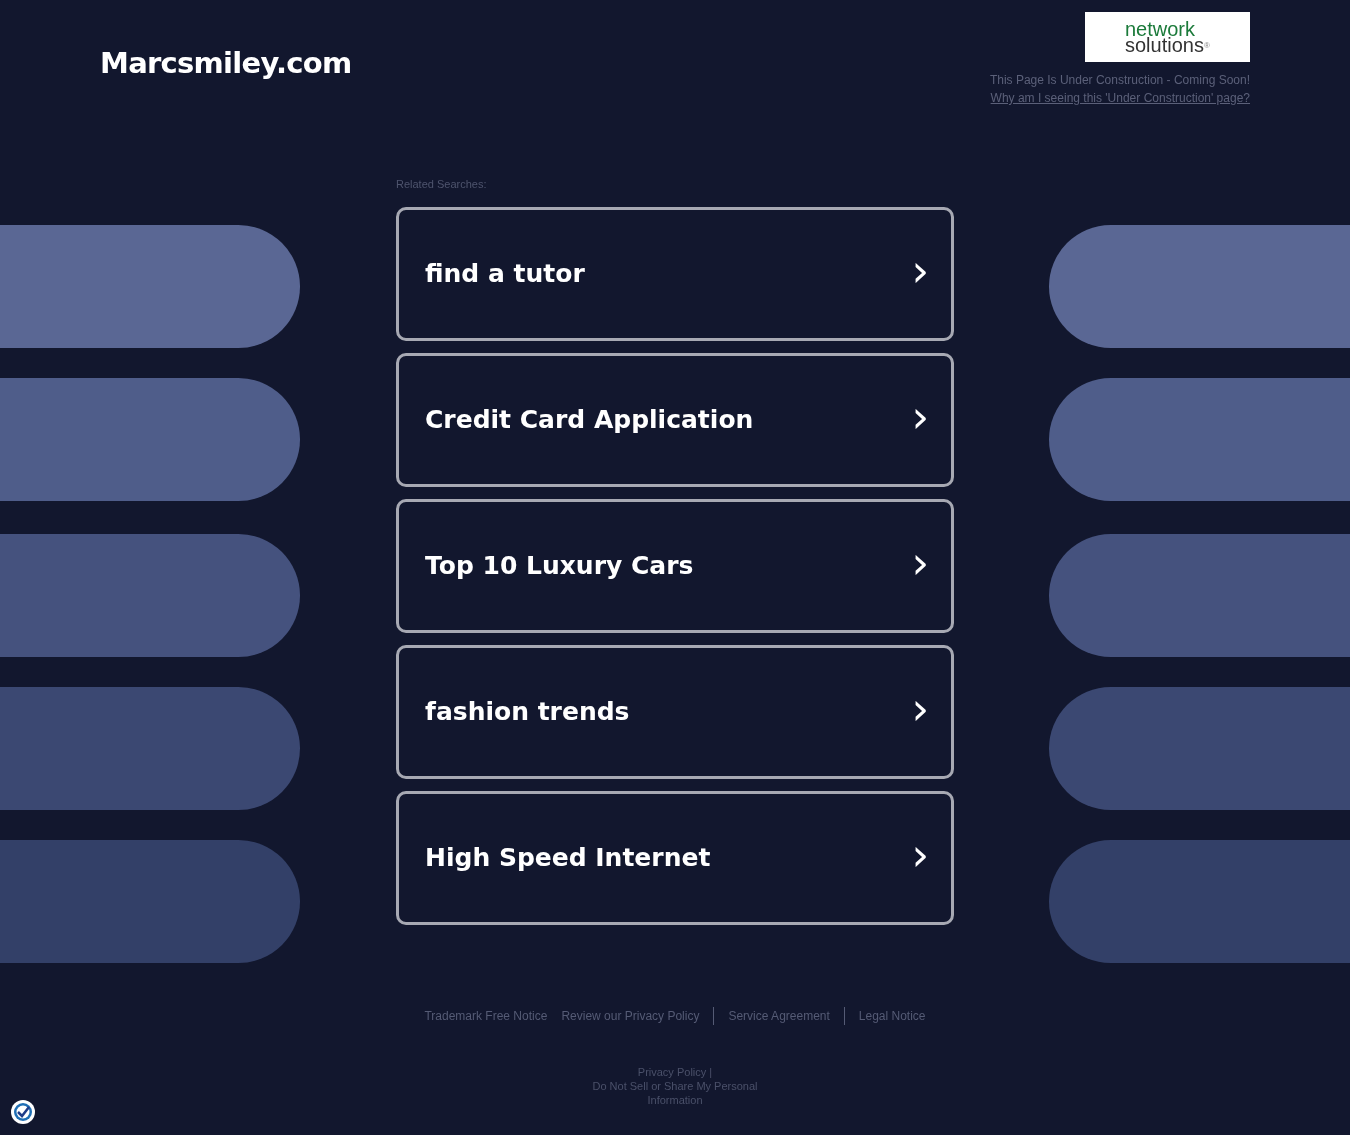  I want to click on why-link: Why am I seeing this 'Under Construction' page?, so click(1120, 98).